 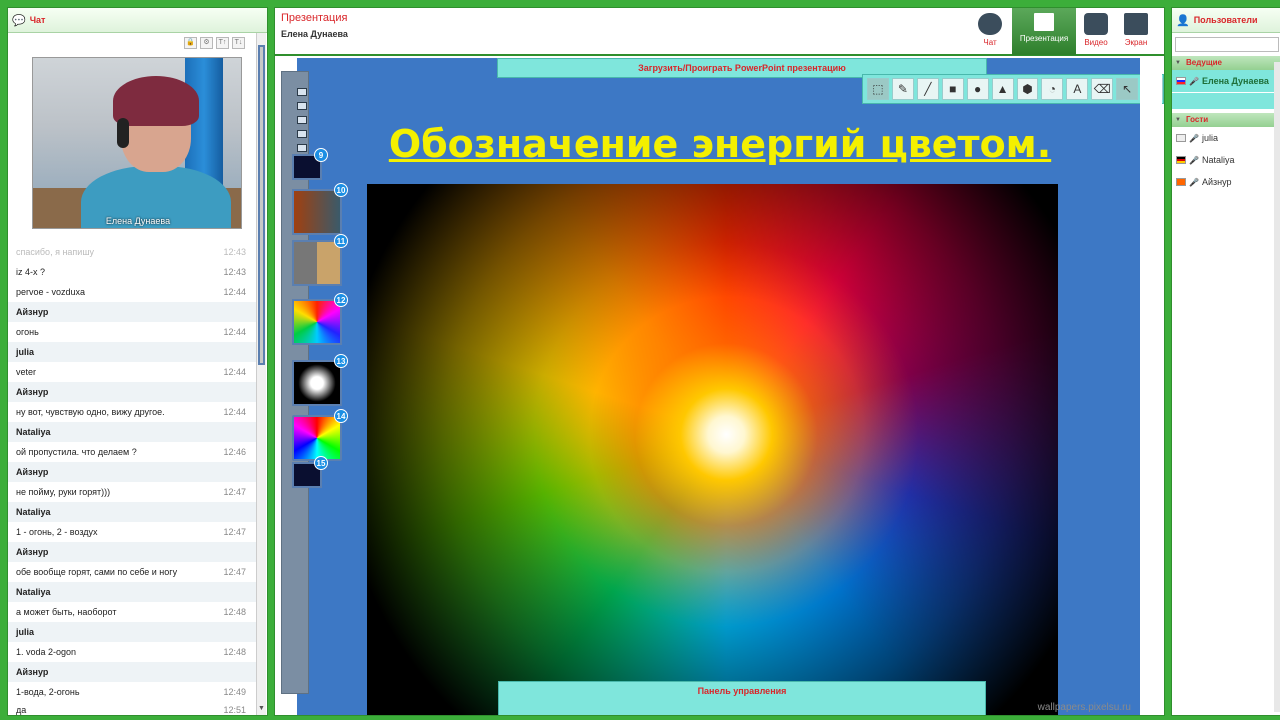 What do you see at coordinates (320, 260) in the screenshot?
I see `slide-thumbnail: 11` at bounding box center [320, 260].